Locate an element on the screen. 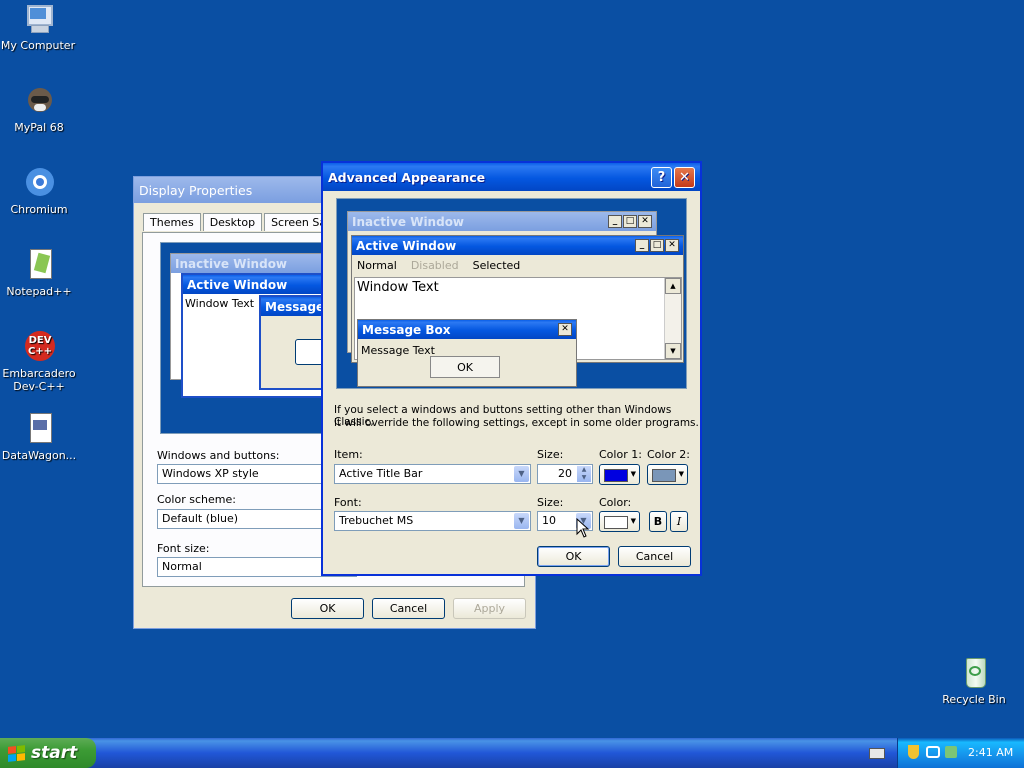 The width and height of the screenshot is (1024, 768). system-tray: 2:41 AM is located at coordinates (960, 753).